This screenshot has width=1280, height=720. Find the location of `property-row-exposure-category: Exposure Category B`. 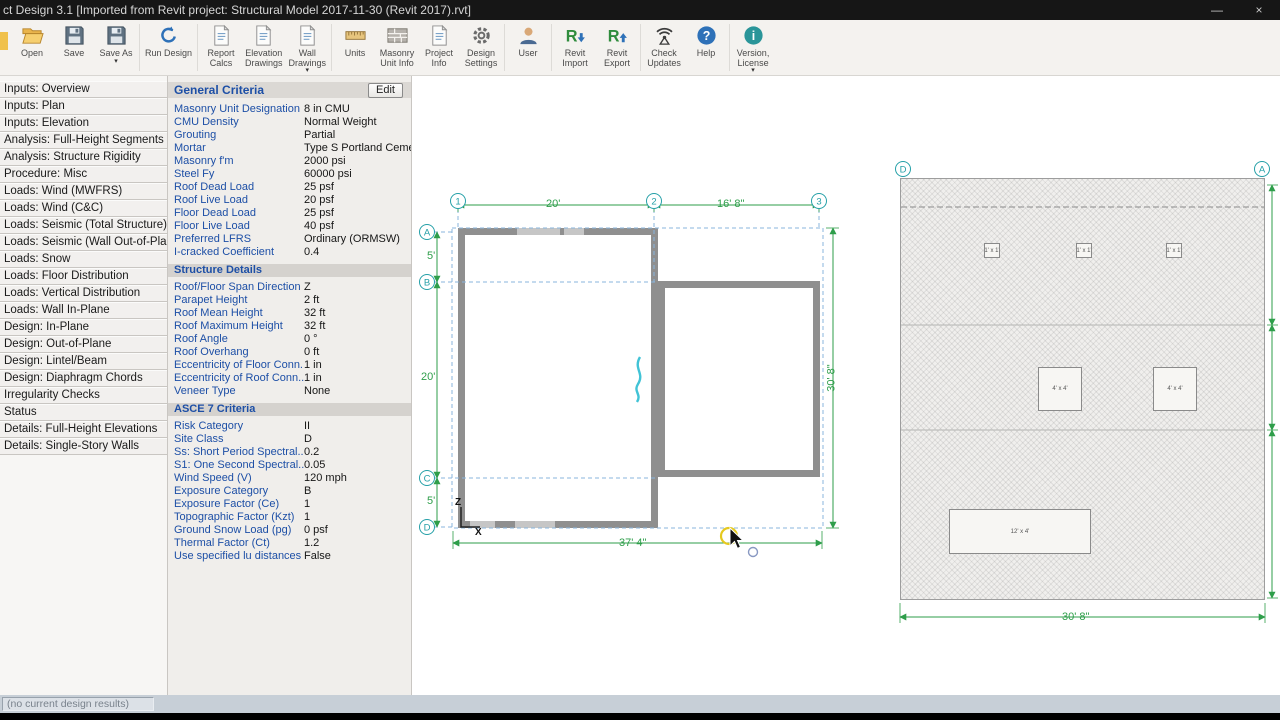

property-row-exposure-category: Exposure Category B is located at coordinates (289, 491).